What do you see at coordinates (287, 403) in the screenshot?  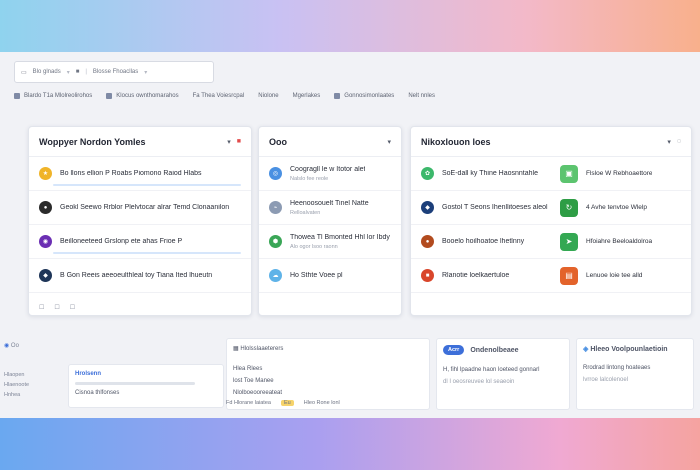 I see `footer-tag-2: Eu` at bounding box center [287, 403].